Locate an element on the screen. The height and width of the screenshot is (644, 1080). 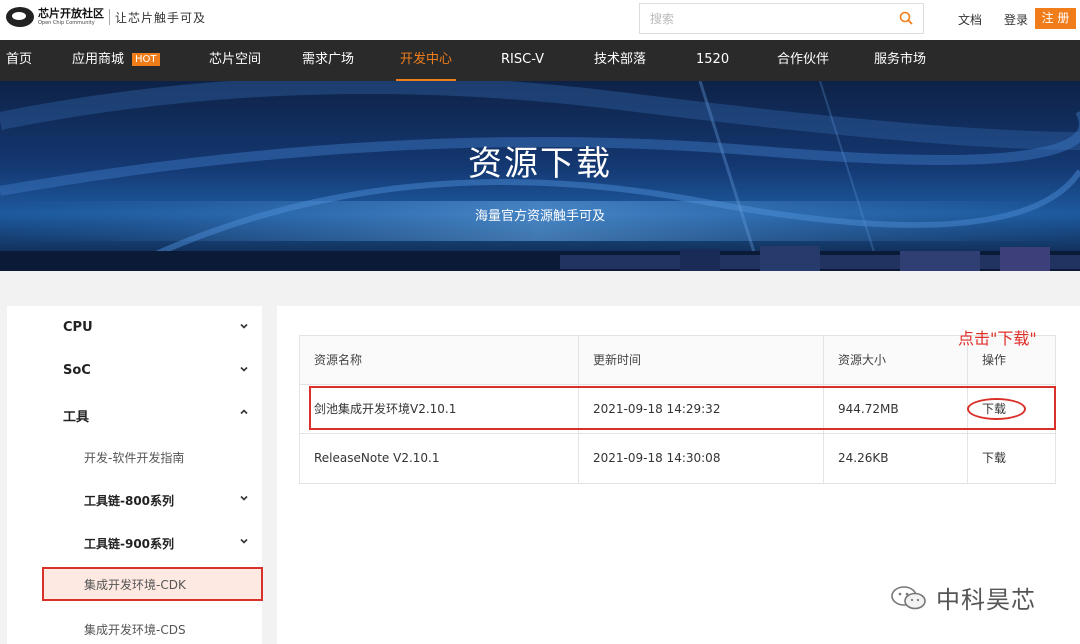
resource-name: ReleaseNote V2.10.1 is located at coordinates (377, 458).